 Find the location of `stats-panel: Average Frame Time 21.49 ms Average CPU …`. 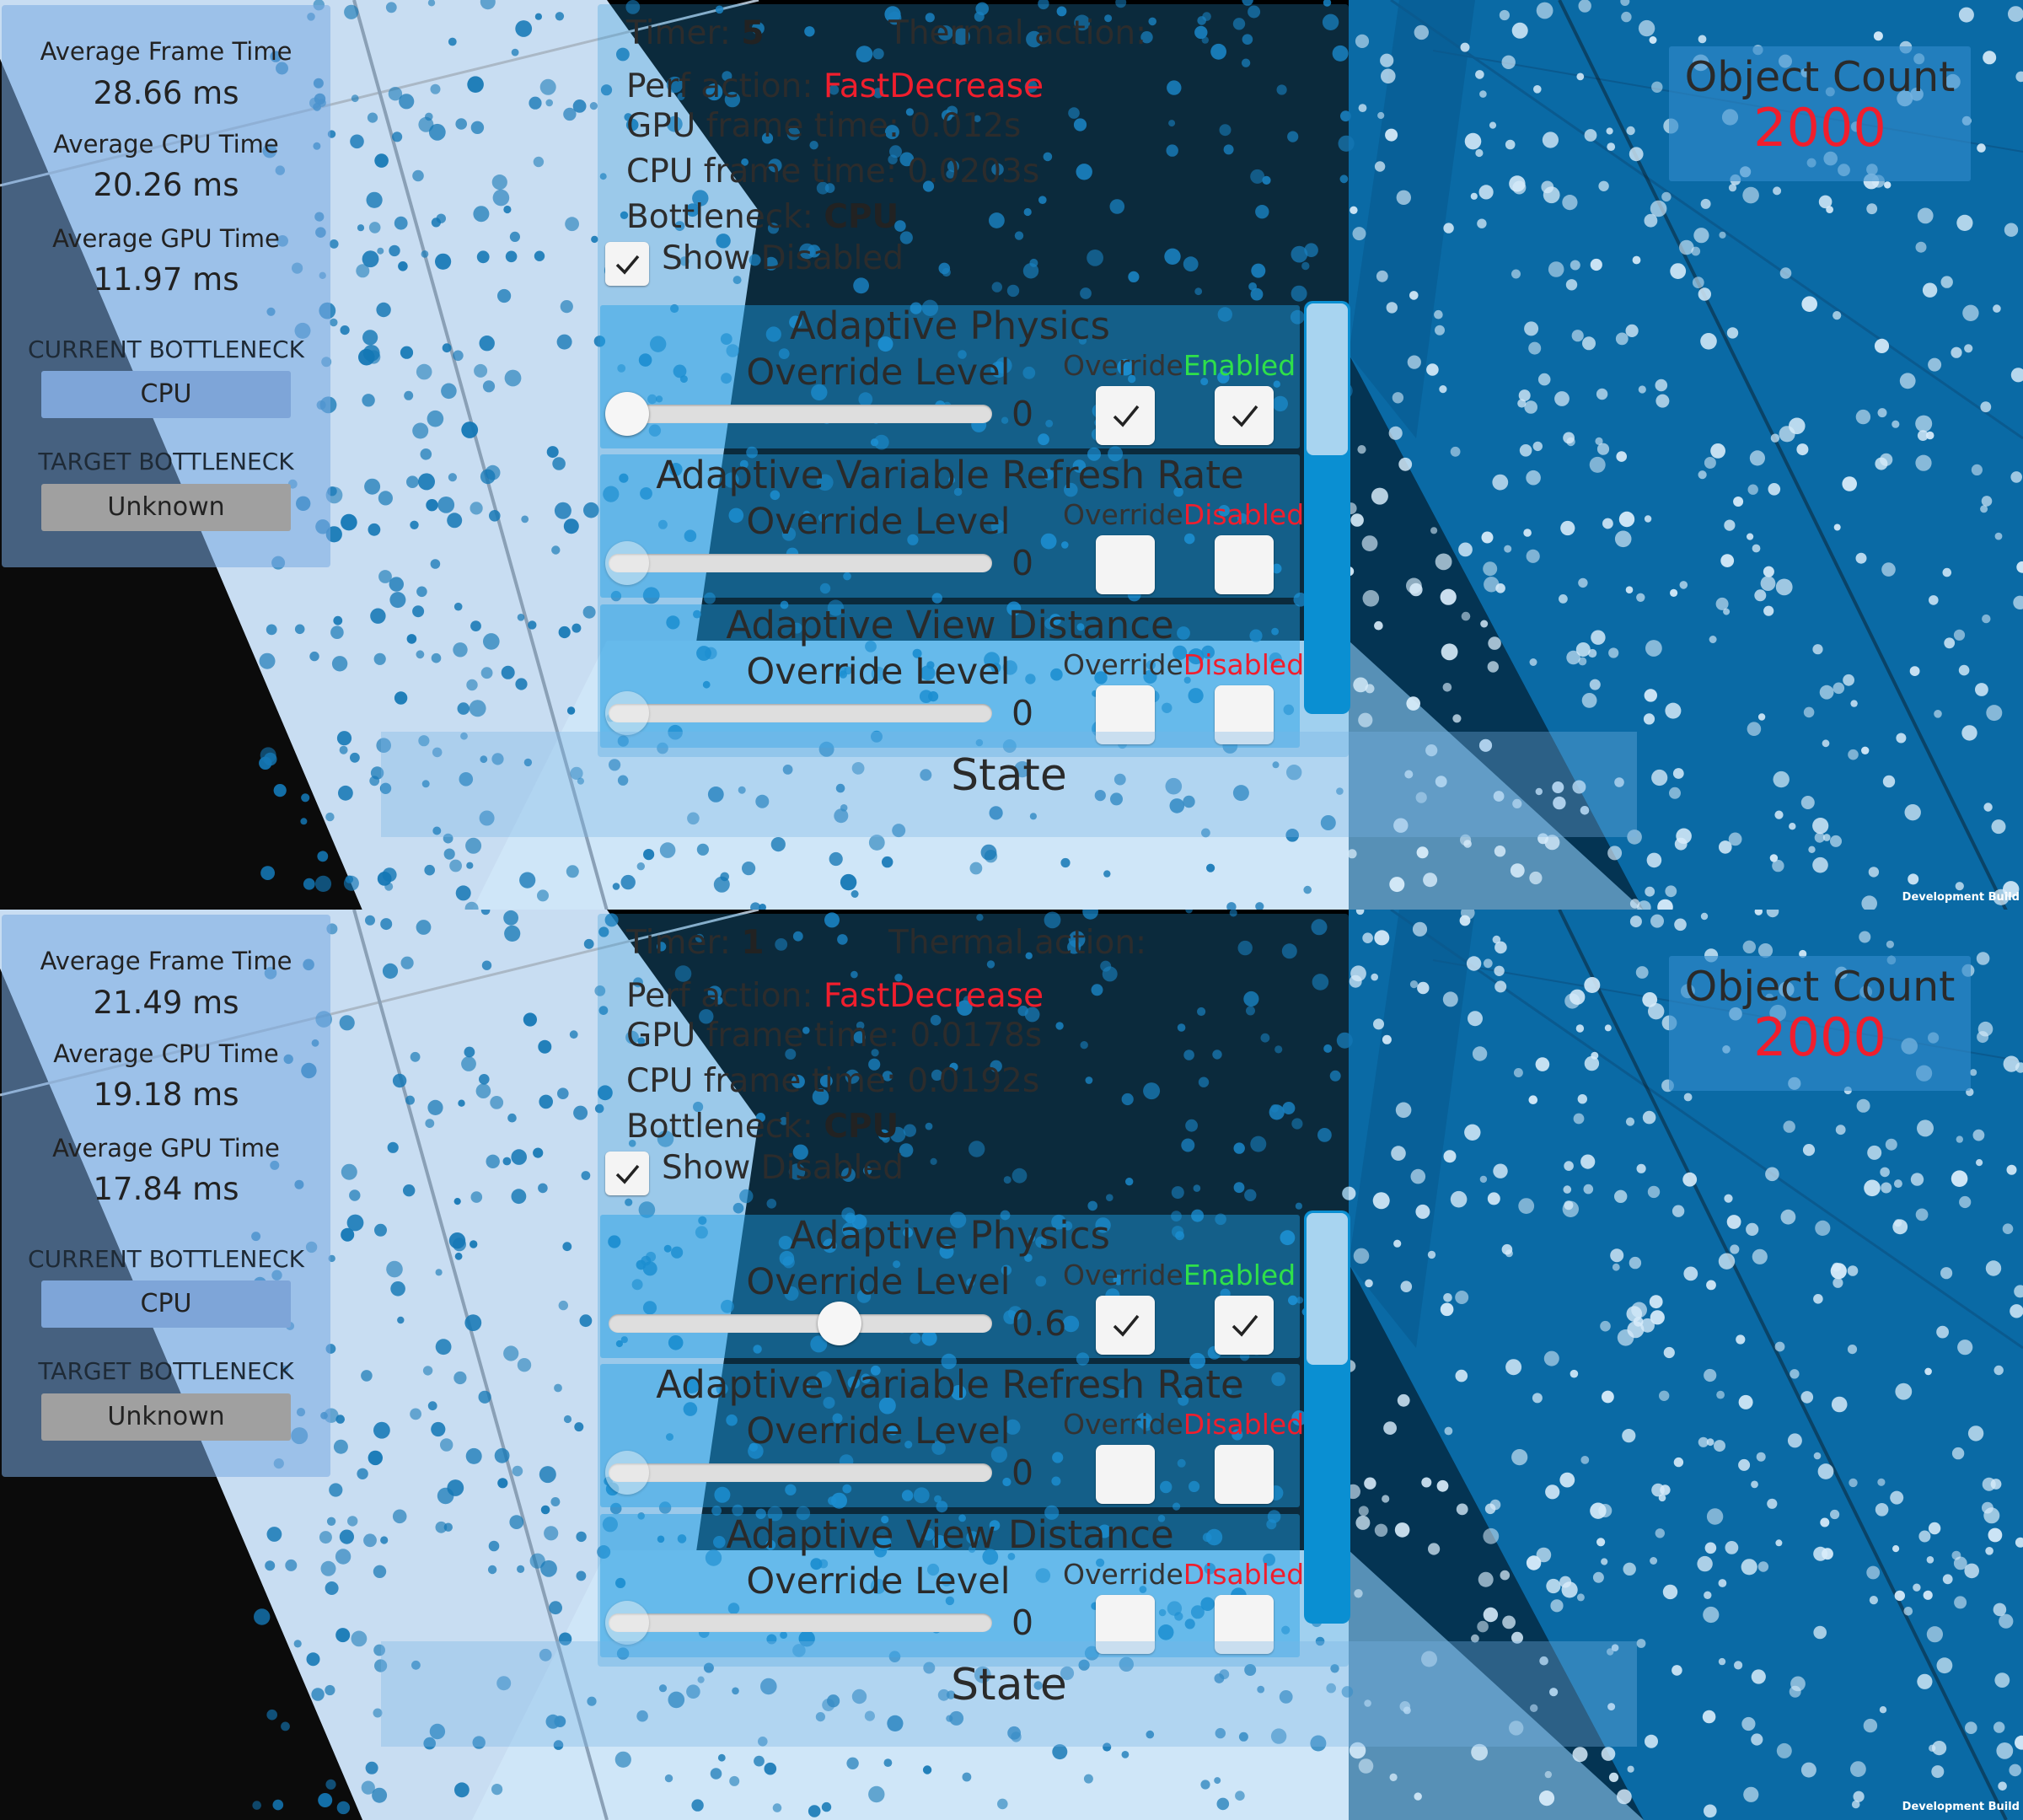

stats-panel: Average Frame Time 21.49 ms Average CPU … is located at coordinates (166, 1196).